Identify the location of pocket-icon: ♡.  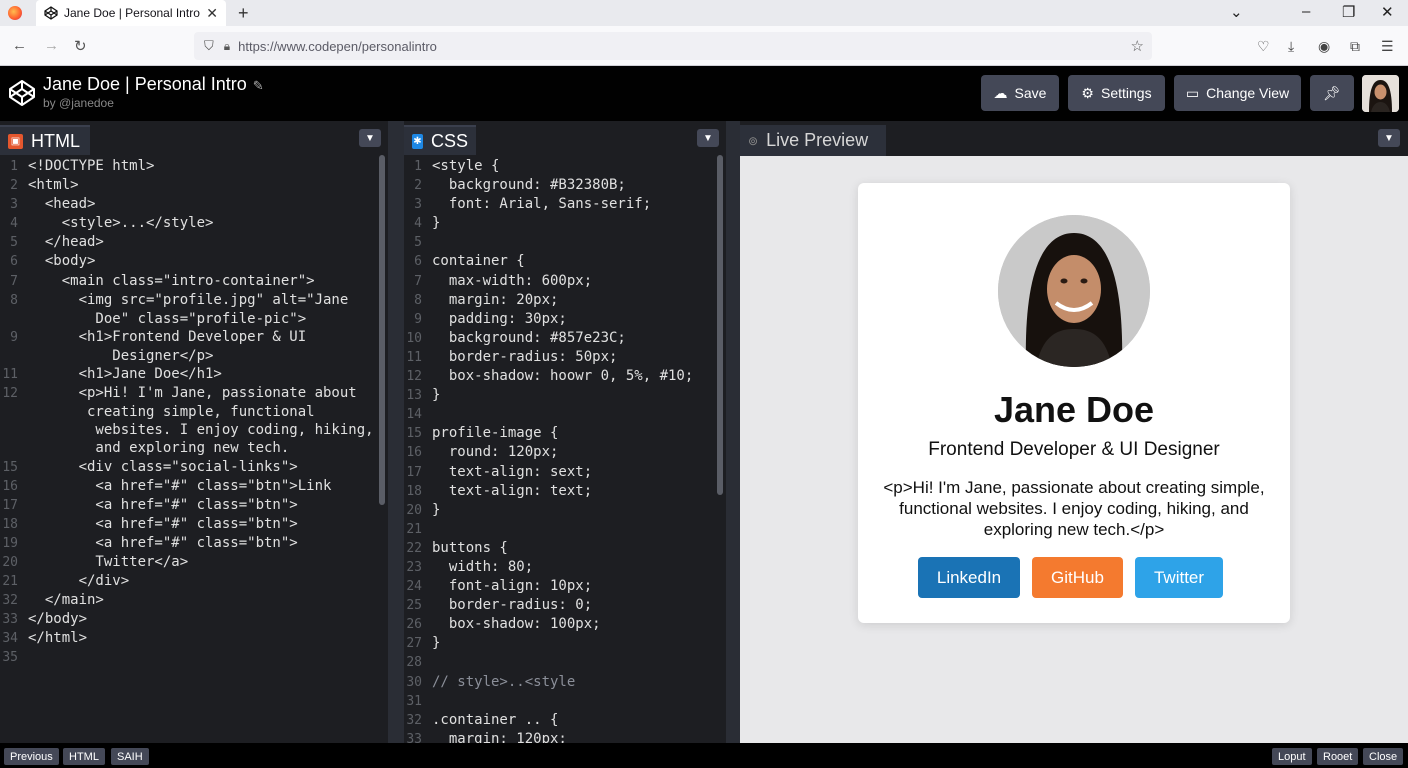
(1263, 46).